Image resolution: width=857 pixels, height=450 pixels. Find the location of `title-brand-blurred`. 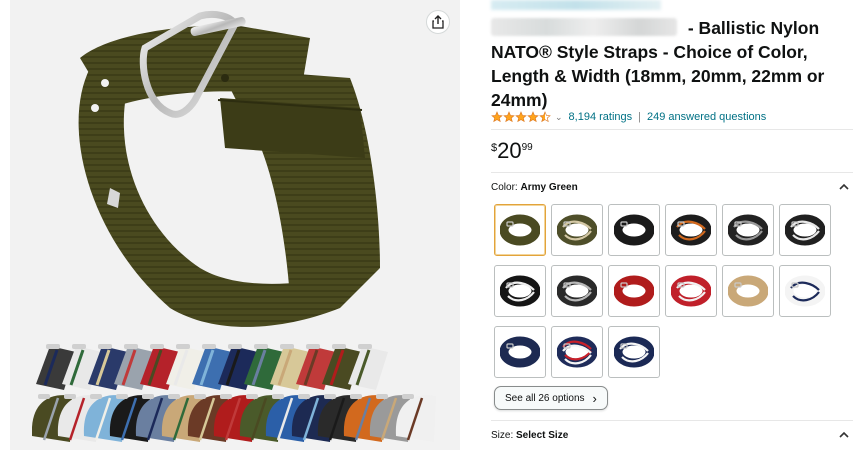

title-brand-blurred is located at coordinates (584, 27).